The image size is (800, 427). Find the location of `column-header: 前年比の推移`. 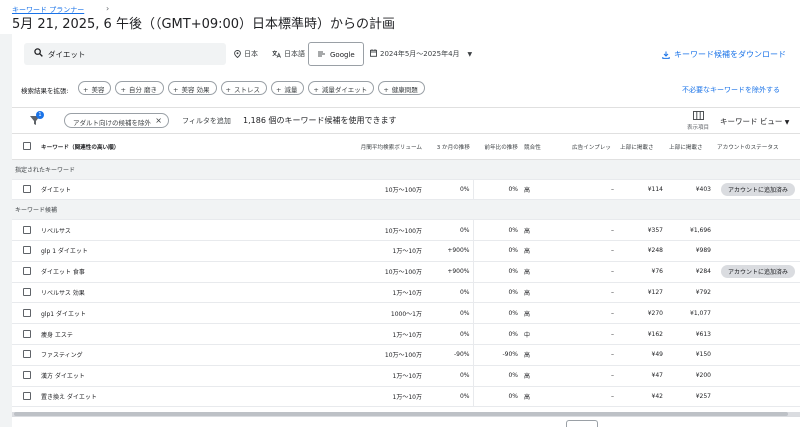

column-header: 前年比の推移 is located at coordinates (497, 147).